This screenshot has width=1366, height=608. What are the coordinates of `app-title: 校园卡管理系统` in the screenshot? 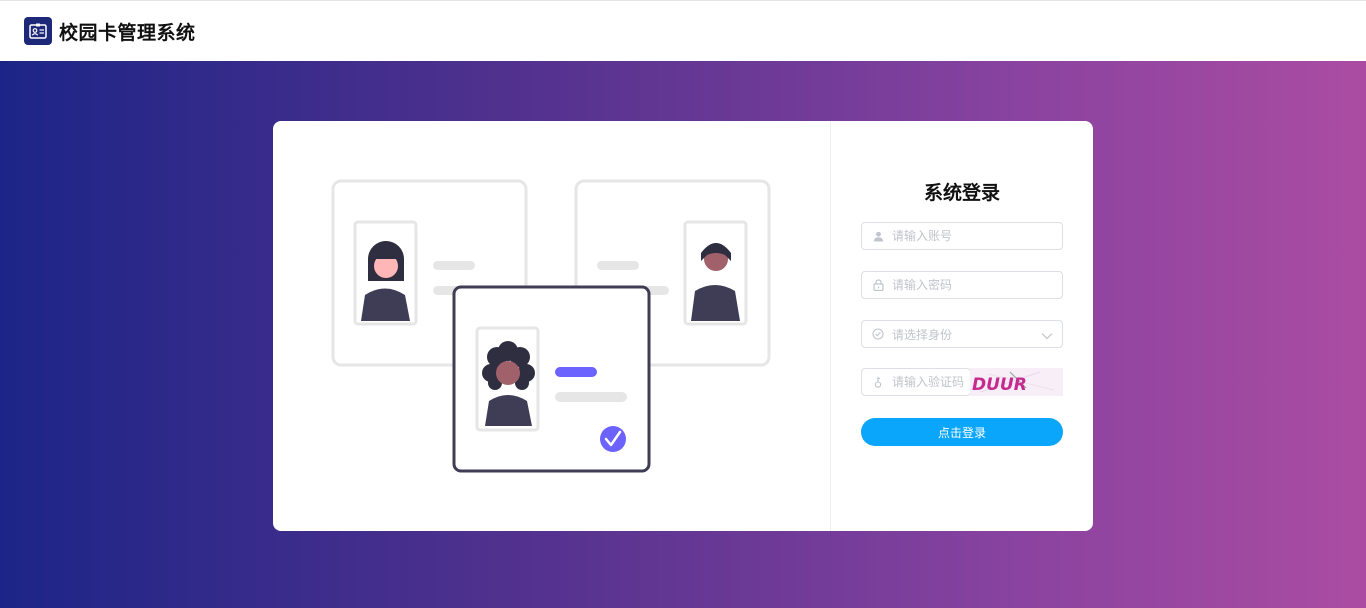 It's located at (127, 32).